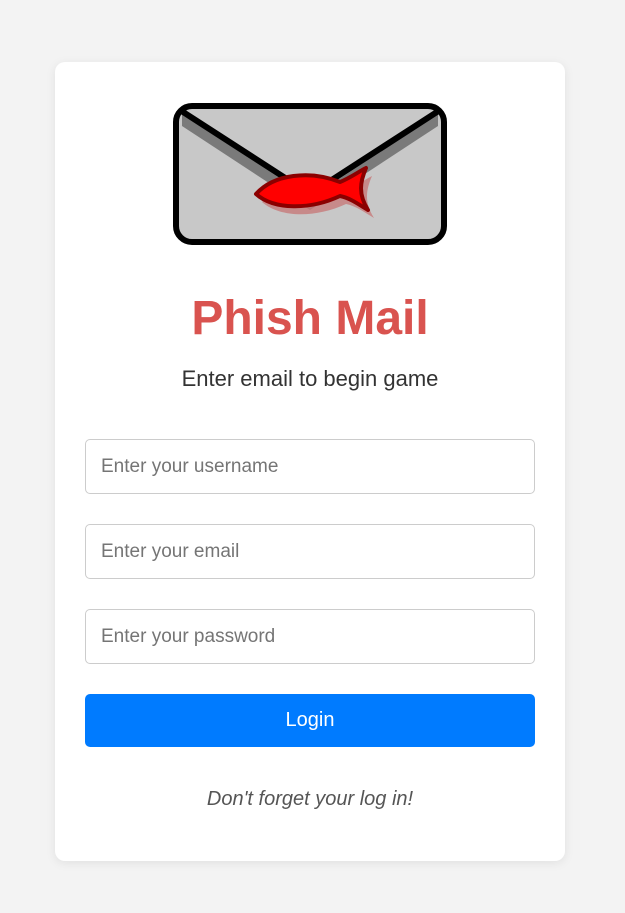 This screenshot has width=625, height=913. I want to click on password-input, so click(310, 636).